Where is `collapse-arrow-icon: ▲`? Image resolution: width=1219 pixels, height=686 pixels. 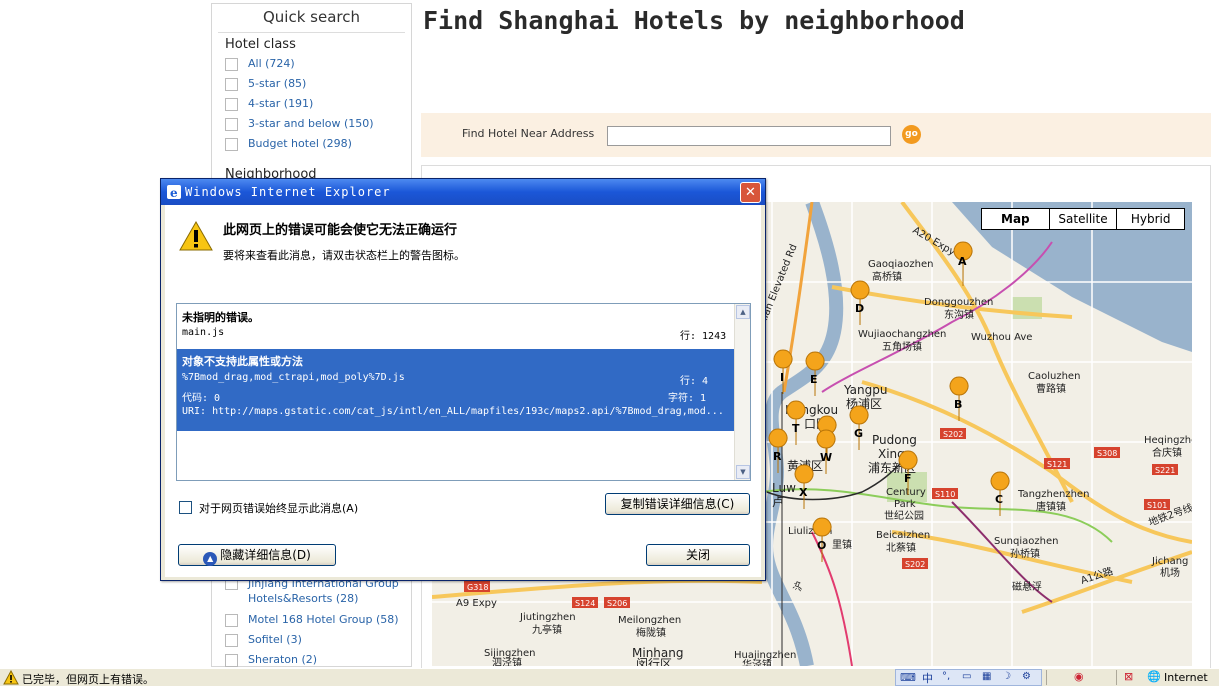
collapse-arrow-icon: ▲ is located at coordinates (210, 559).